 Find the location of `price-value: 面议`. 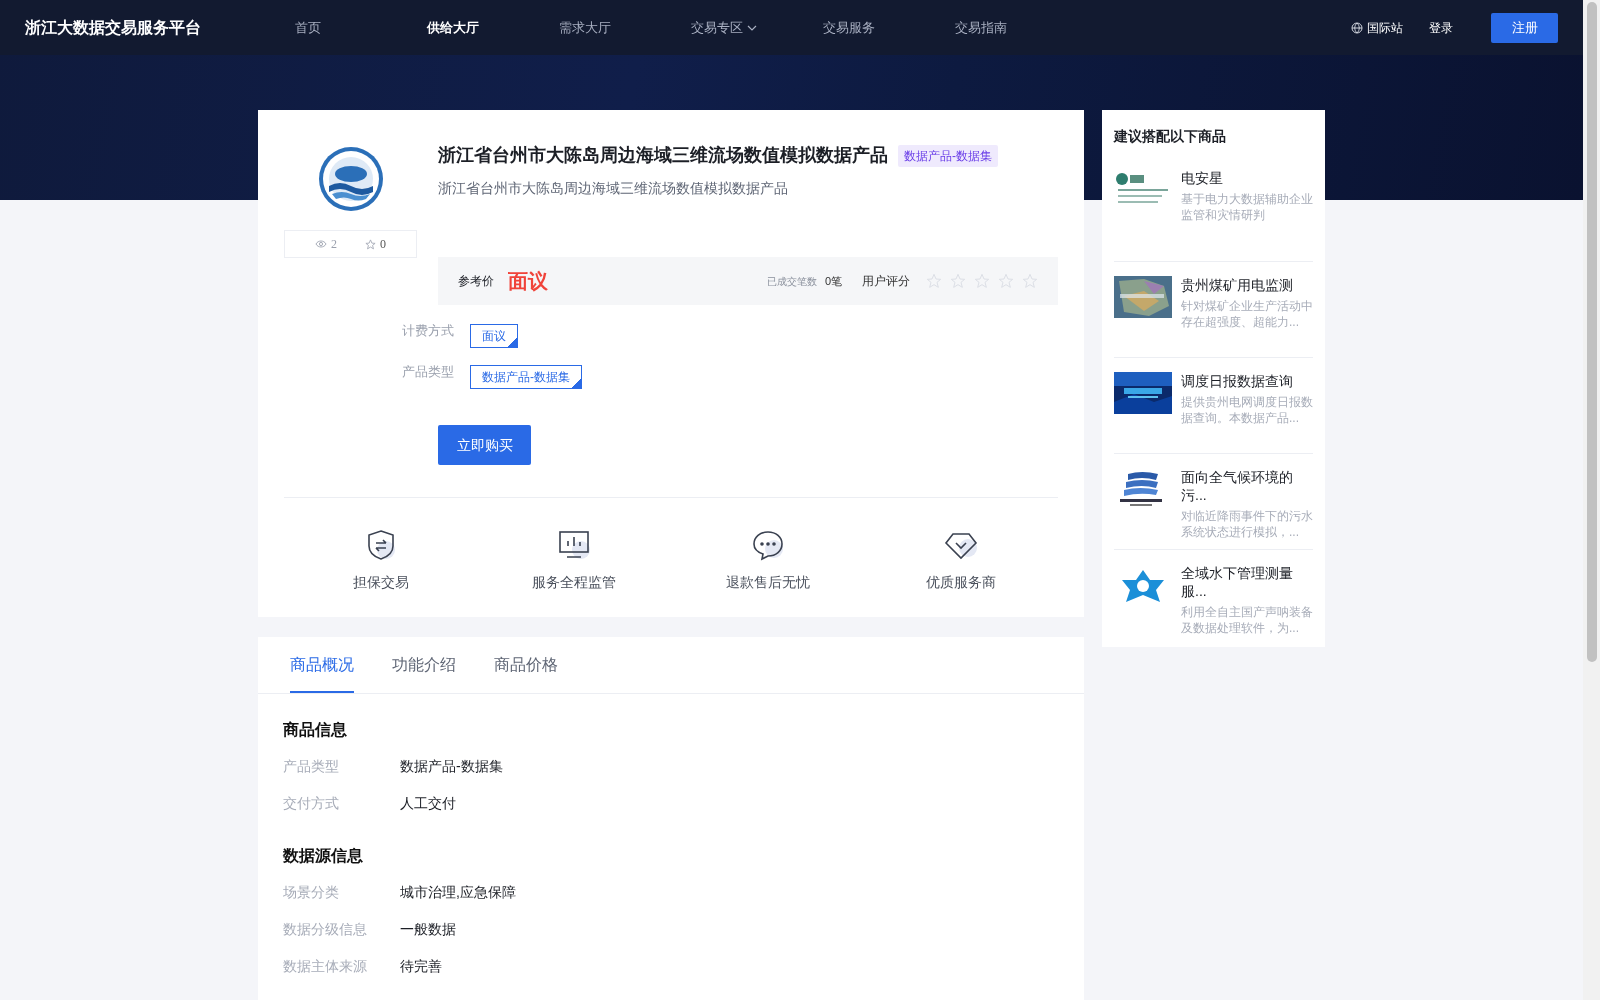

price-value: 面议 is located at coordinates (528, 281).